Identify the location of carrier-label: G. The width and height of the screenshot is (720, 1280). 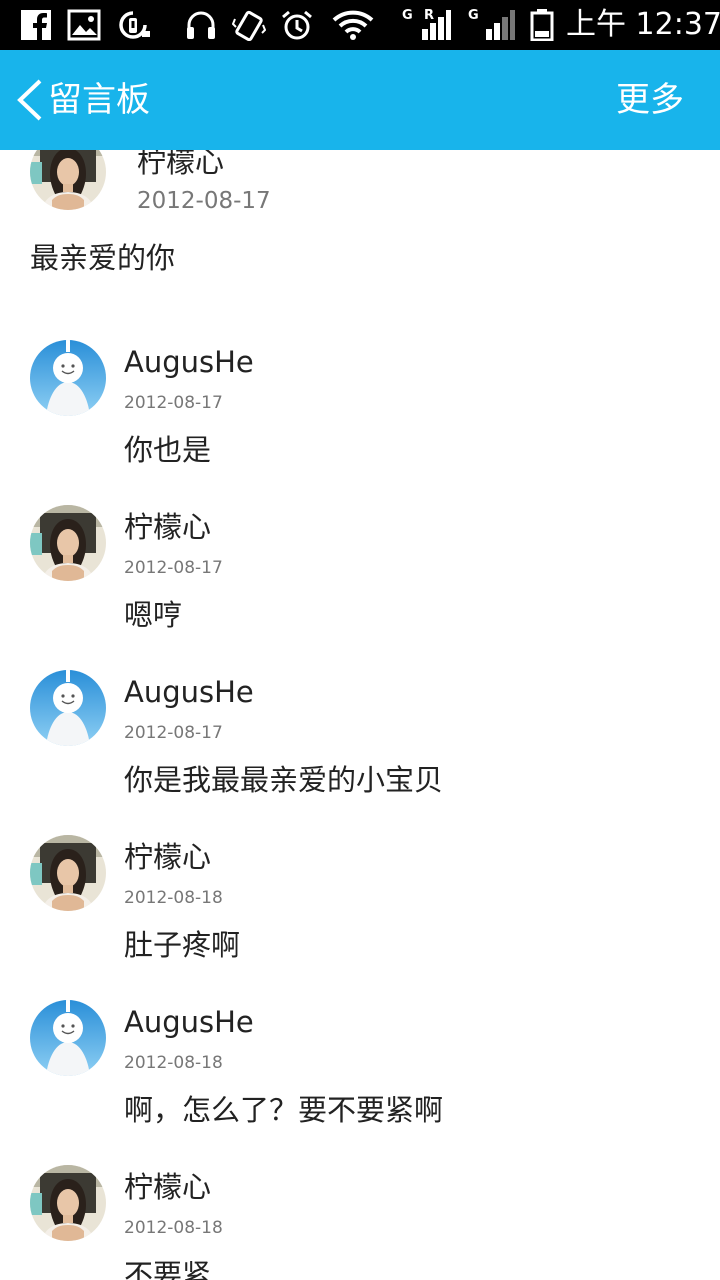
(407, 15).